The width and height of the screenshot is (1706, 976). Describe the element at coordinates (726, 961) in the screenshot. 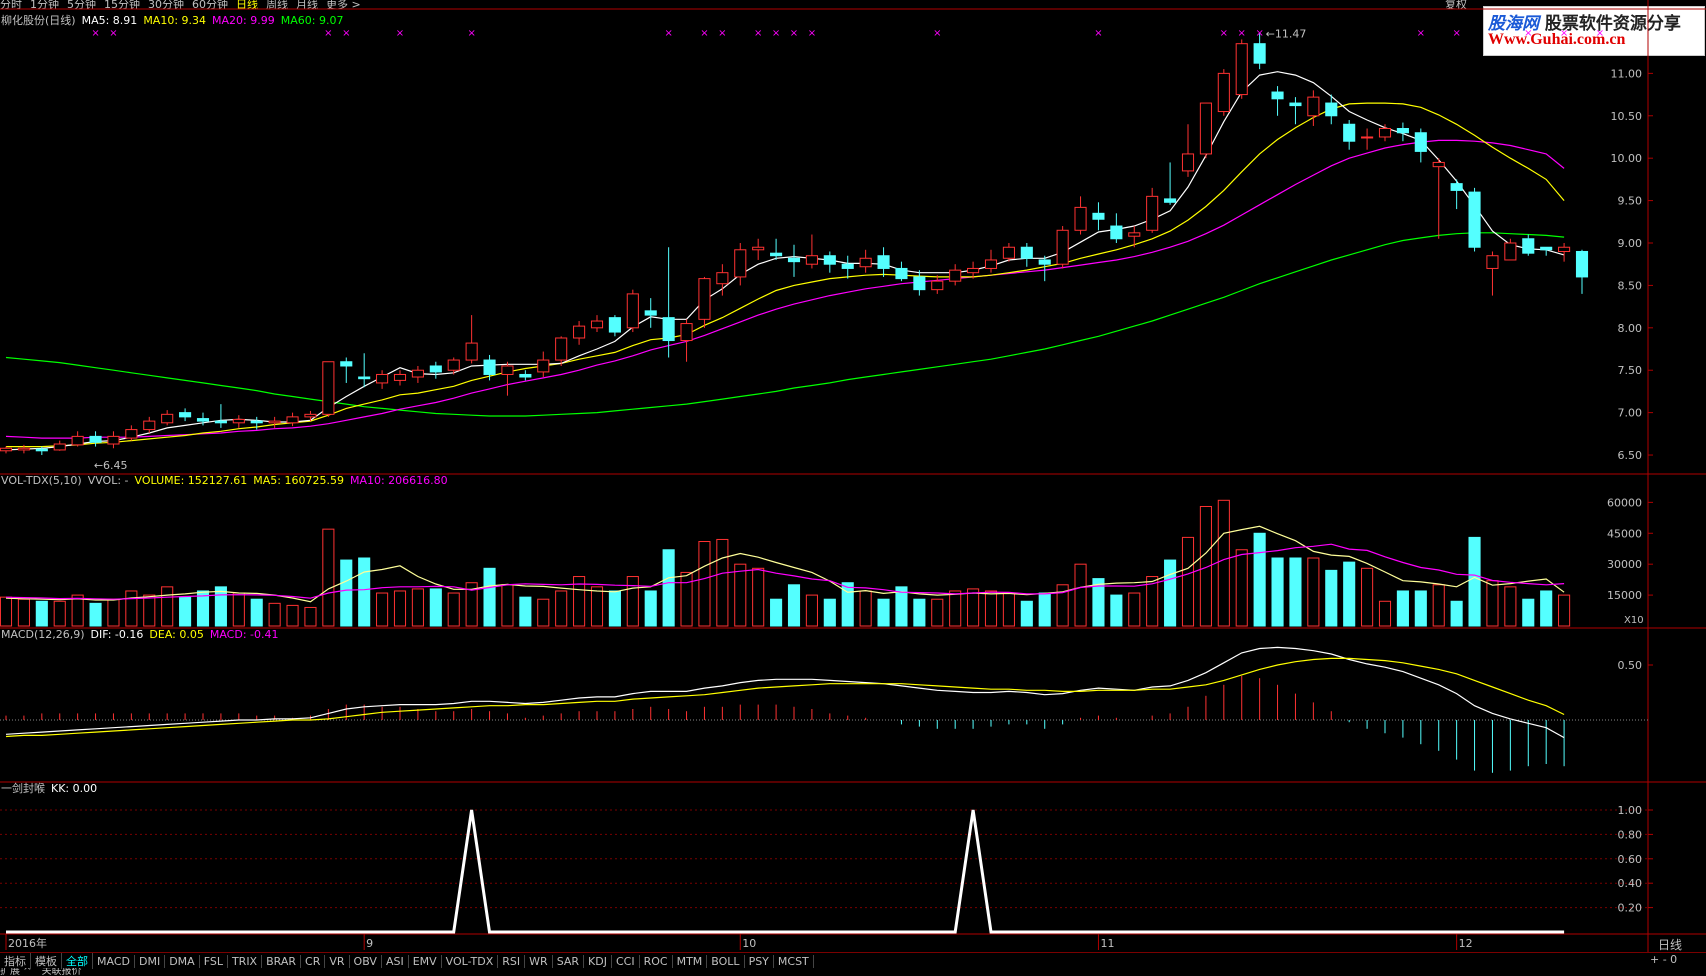

I see `indicator-tab: BOLL` at that location.